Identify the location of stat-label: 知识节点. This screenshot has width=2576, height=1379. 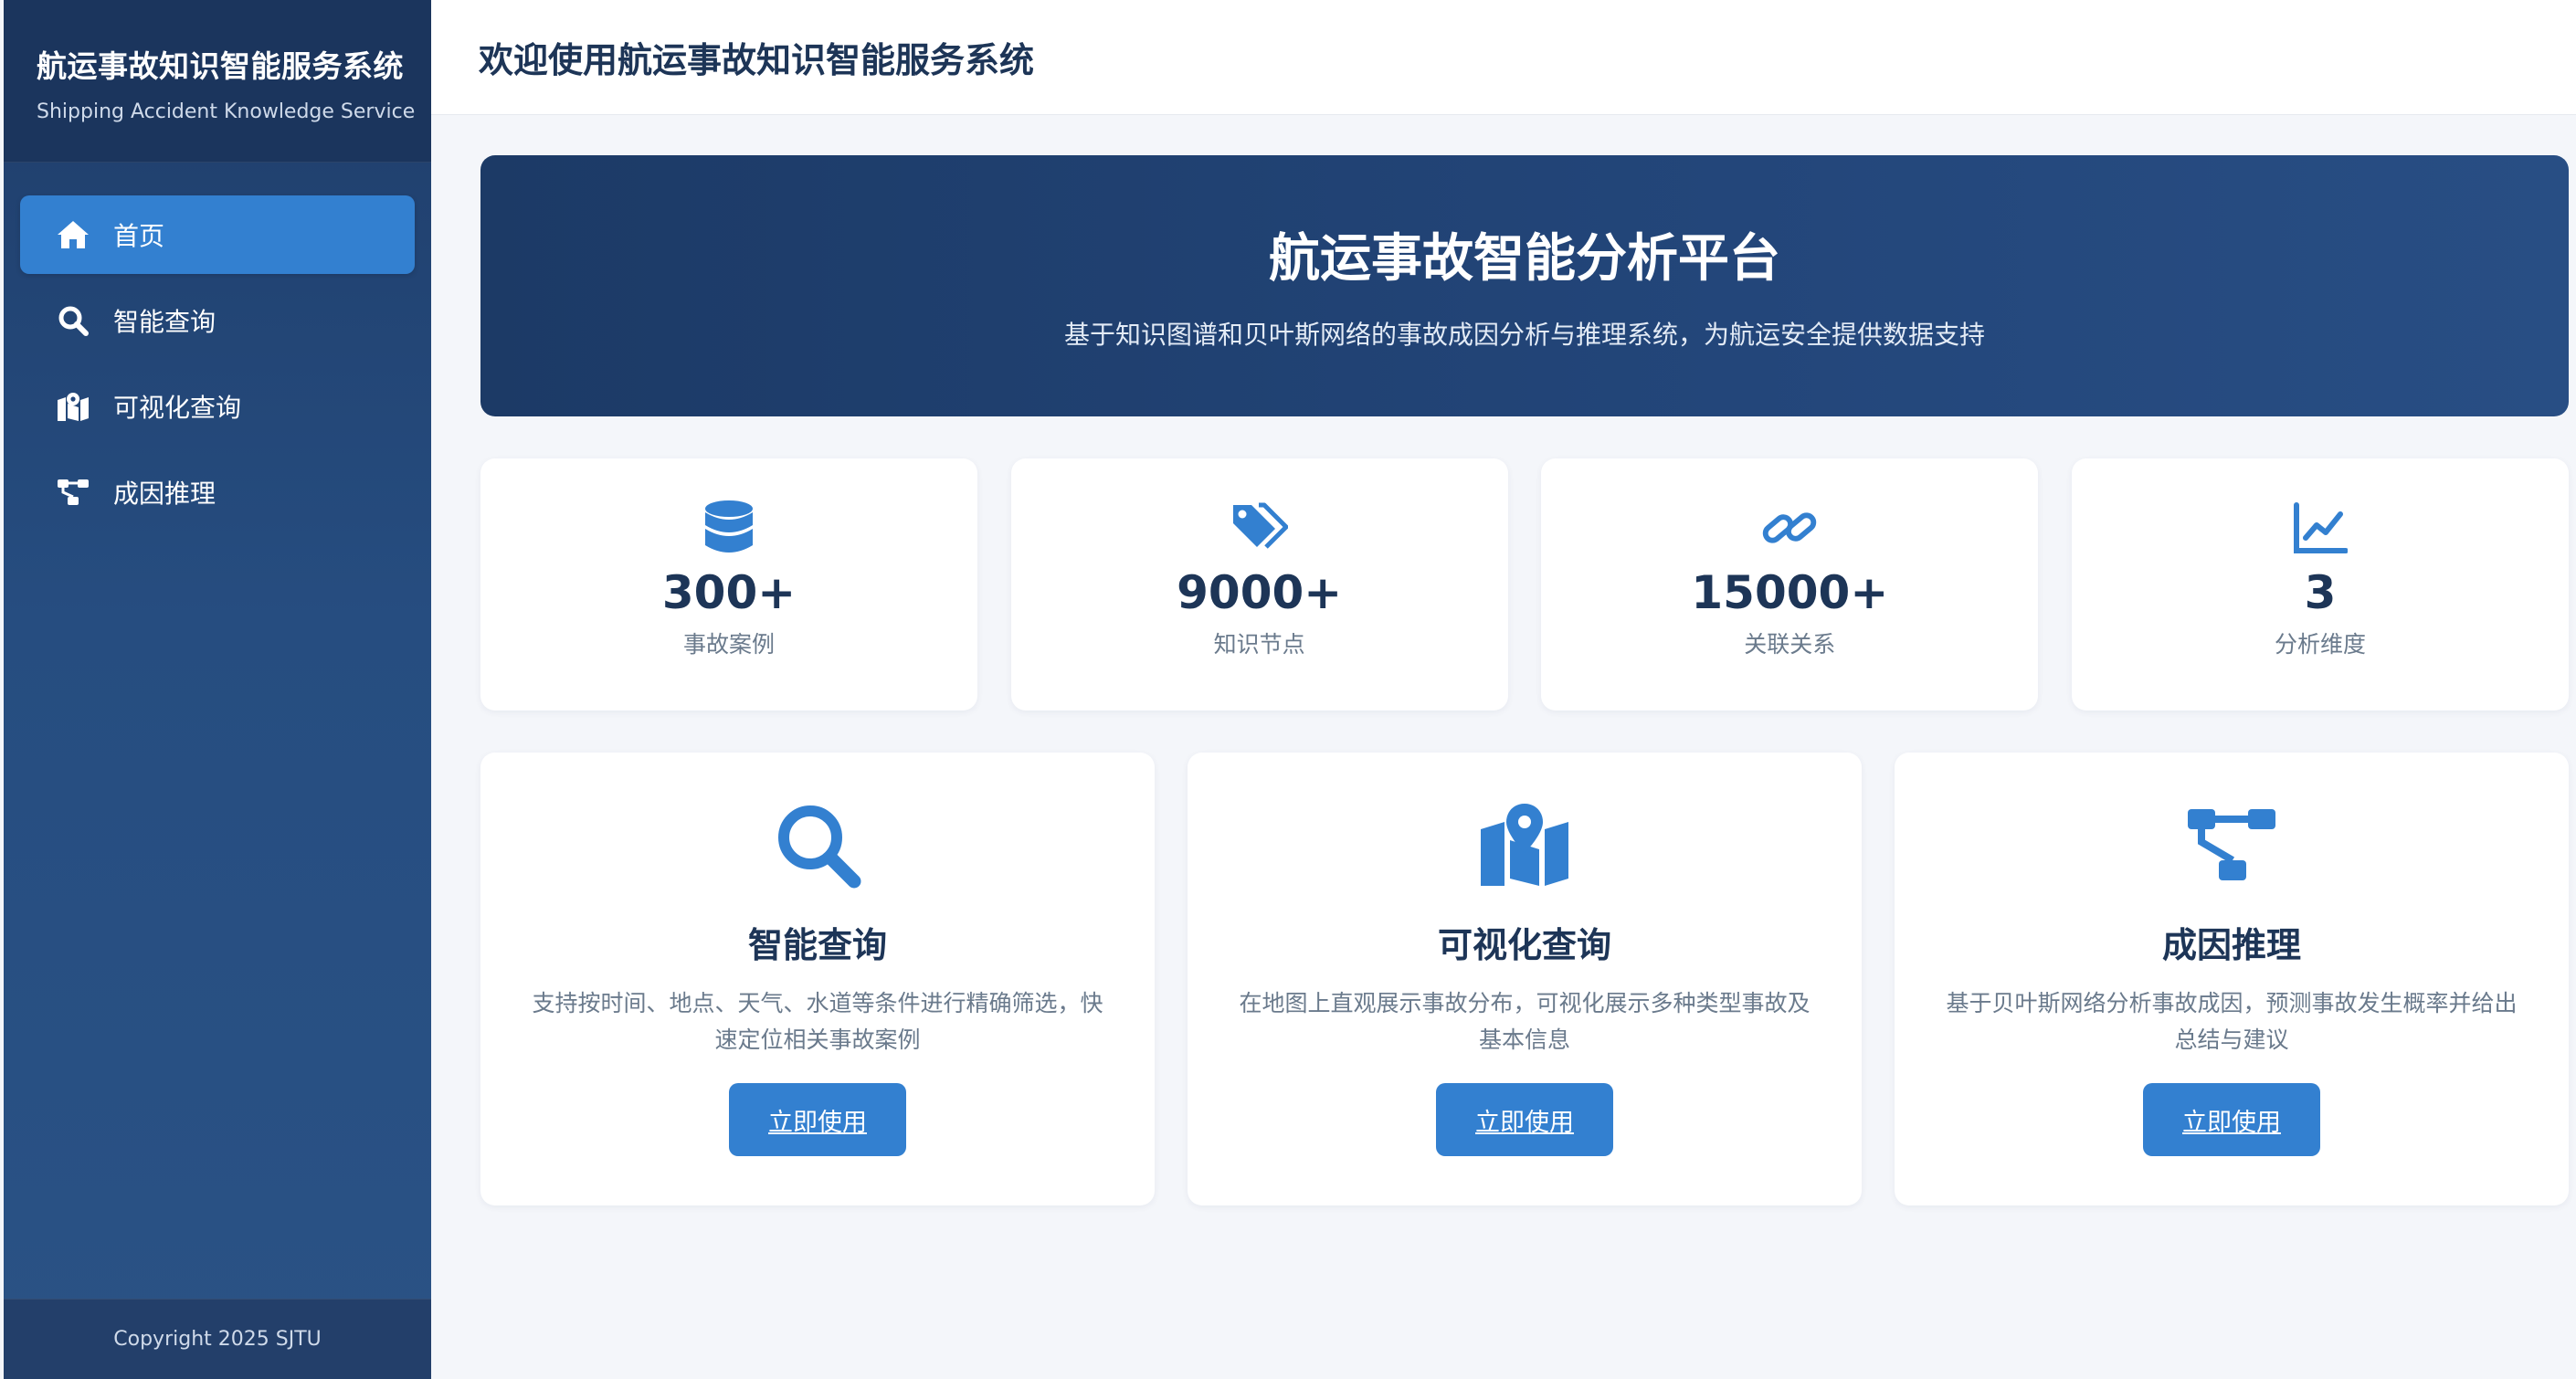
(1259, 644).